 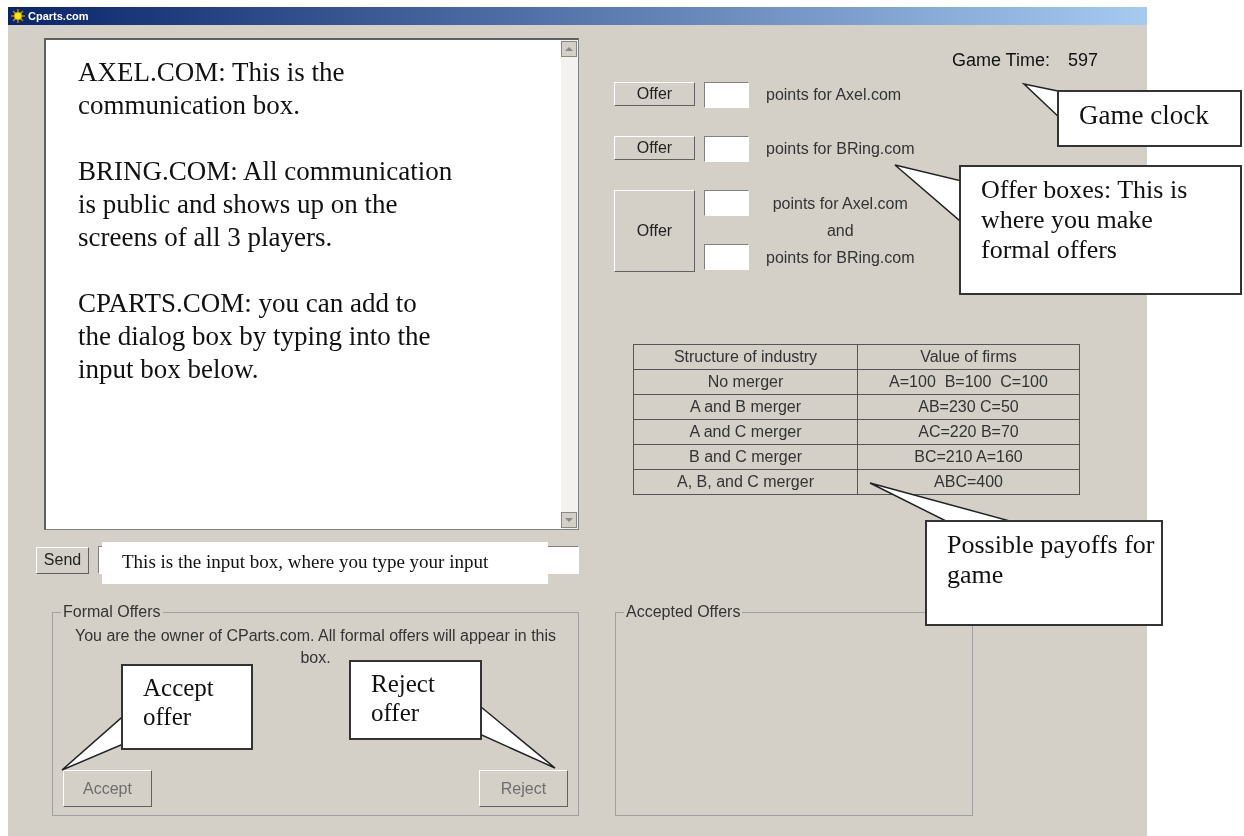 I want to click on table-cell: A and C merger, so click(x=745, y=432).